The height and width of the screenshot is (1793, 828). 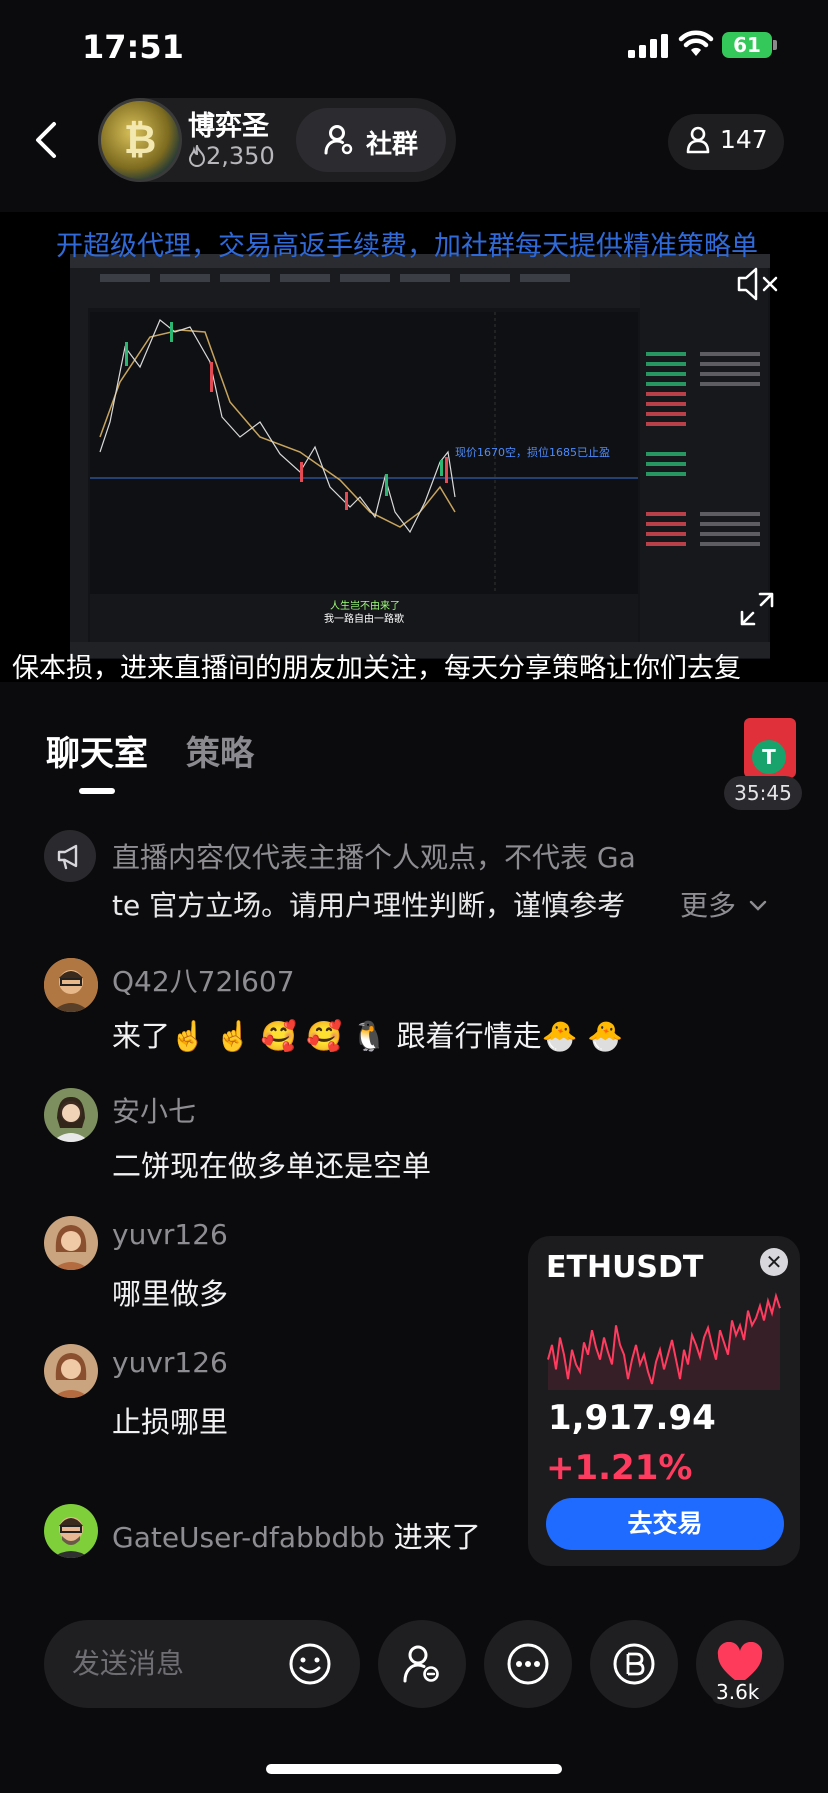 I want to click on stream-ticker-bottom: 保本损，进来直播间的朋友加关注，每天分享策略让你们去复, so click(x=376, y=668).